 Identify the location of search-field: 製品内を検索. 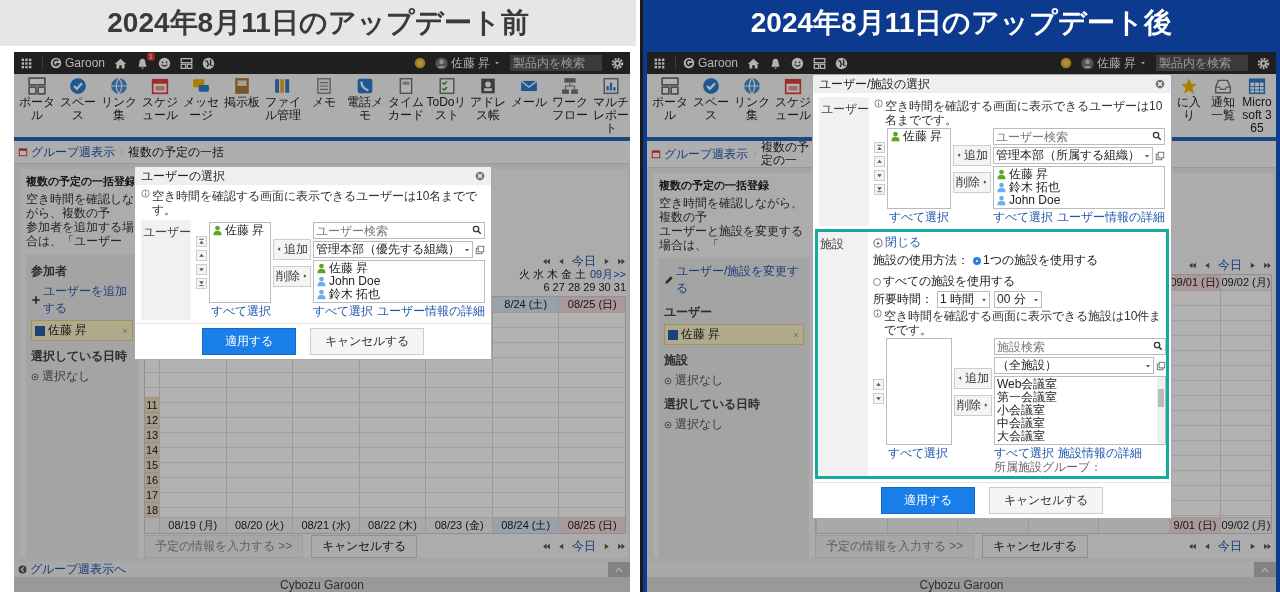
(556, 63).